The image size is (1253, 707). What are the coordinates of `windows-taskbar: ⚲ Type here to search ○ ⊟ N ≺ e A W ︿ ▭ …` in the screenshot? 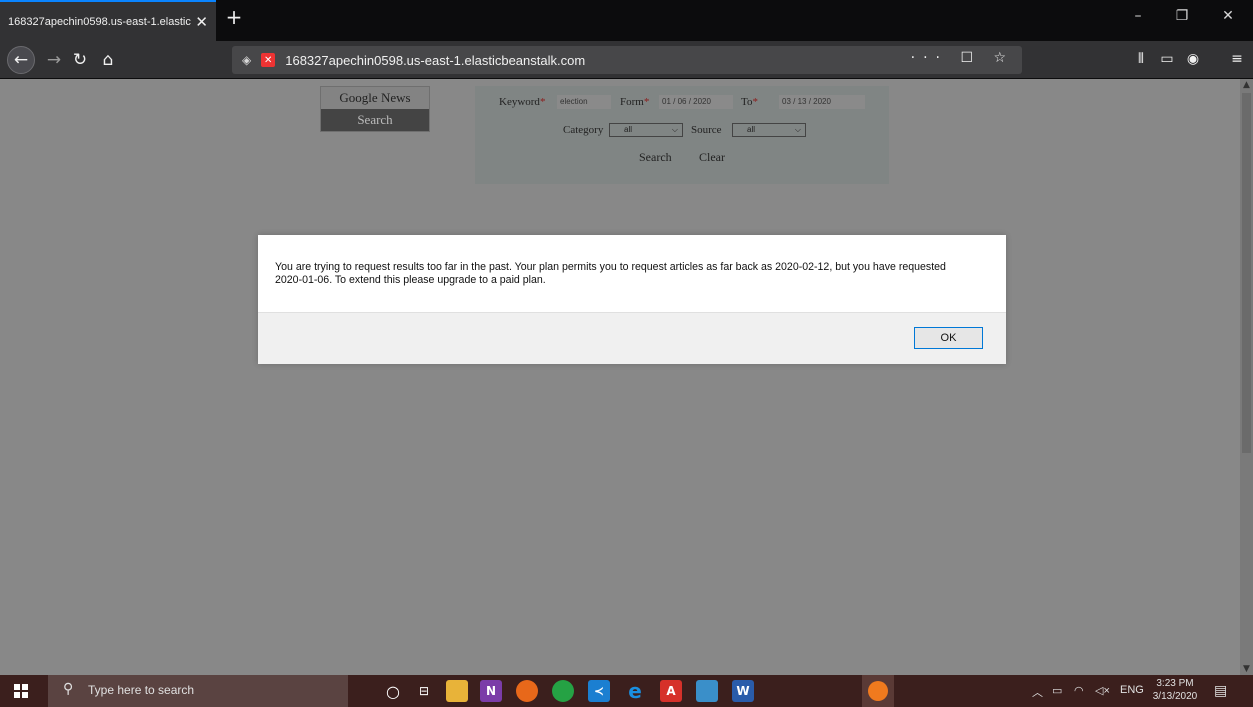 It's located at (626, 691).